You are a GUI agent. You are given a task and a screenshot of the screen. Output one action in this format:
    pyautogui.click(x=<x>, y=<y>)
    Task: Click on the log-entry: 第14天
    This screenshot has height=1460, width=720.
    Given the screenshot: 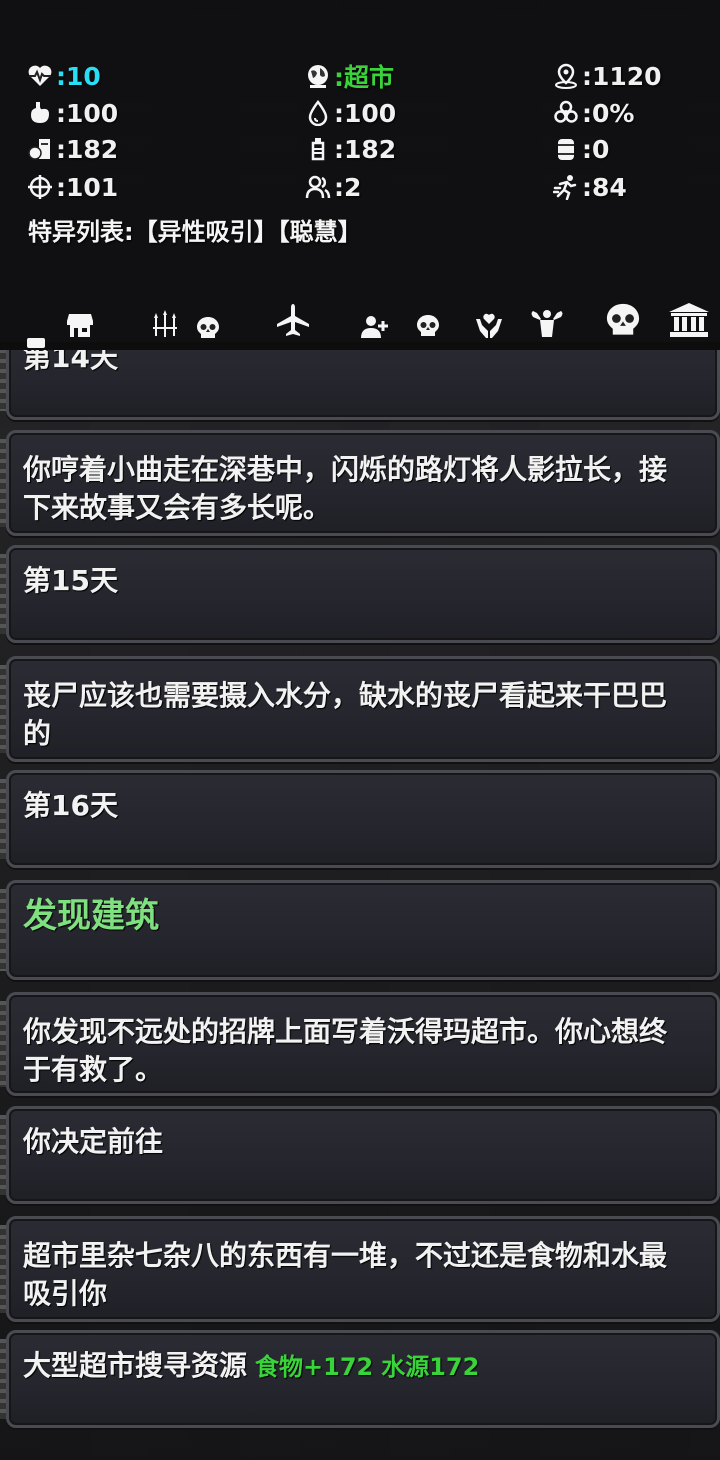 What is the action you would take?
    pyautogui.click(x=360, y=385)
    